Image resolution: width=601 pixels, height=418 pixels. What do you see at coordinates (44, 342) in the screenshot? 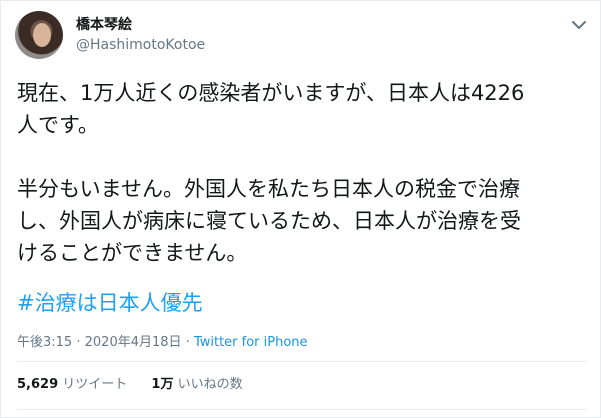
I see `tweet-time: 午後3:15` at bounding box center [44, 342].